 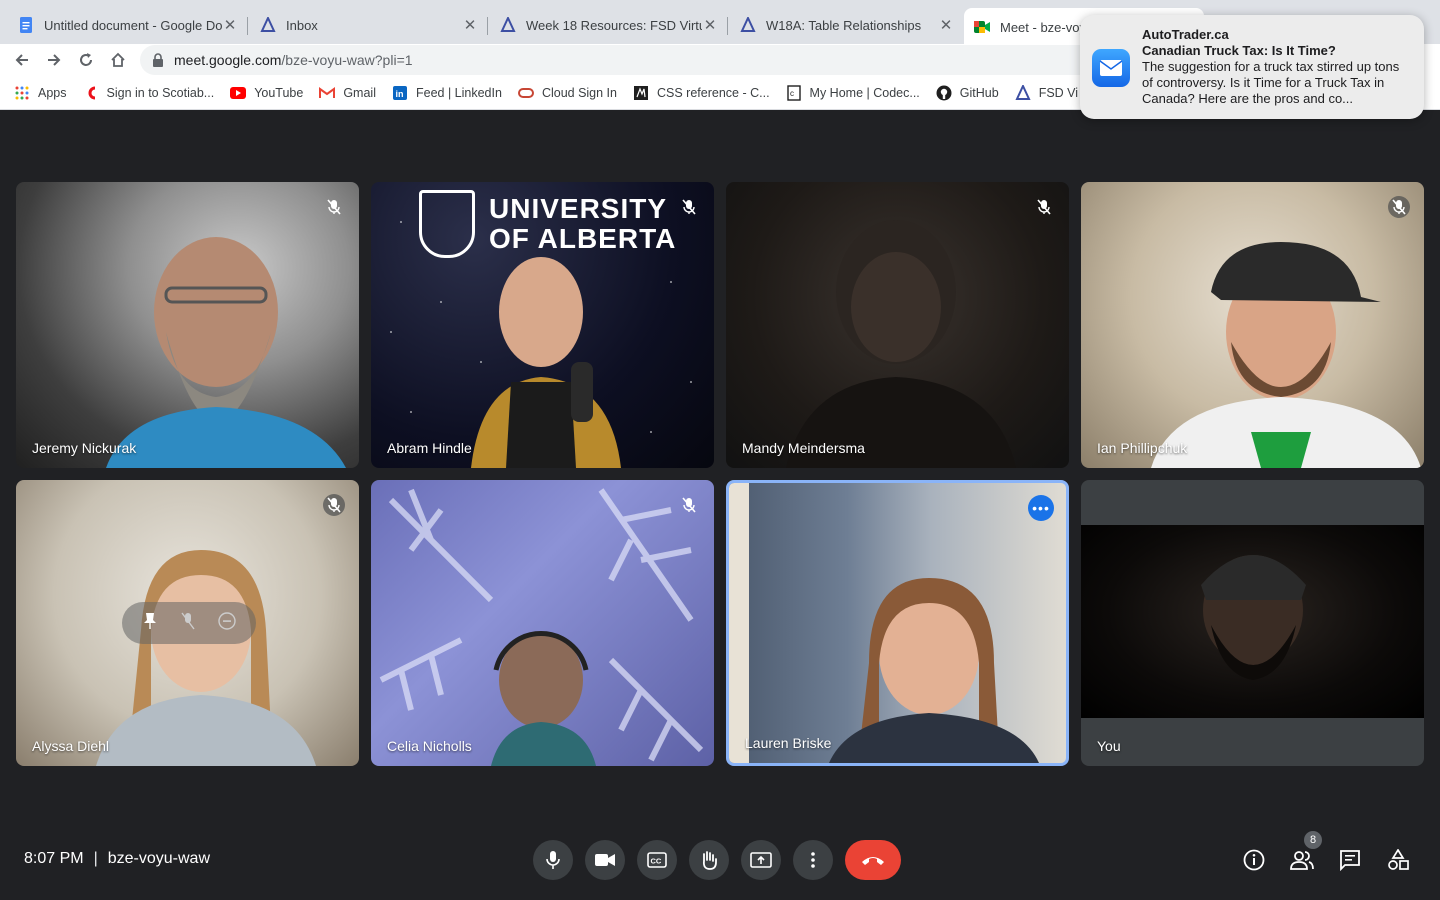 I want to click on more-options-button, so click(x=813, y=860).